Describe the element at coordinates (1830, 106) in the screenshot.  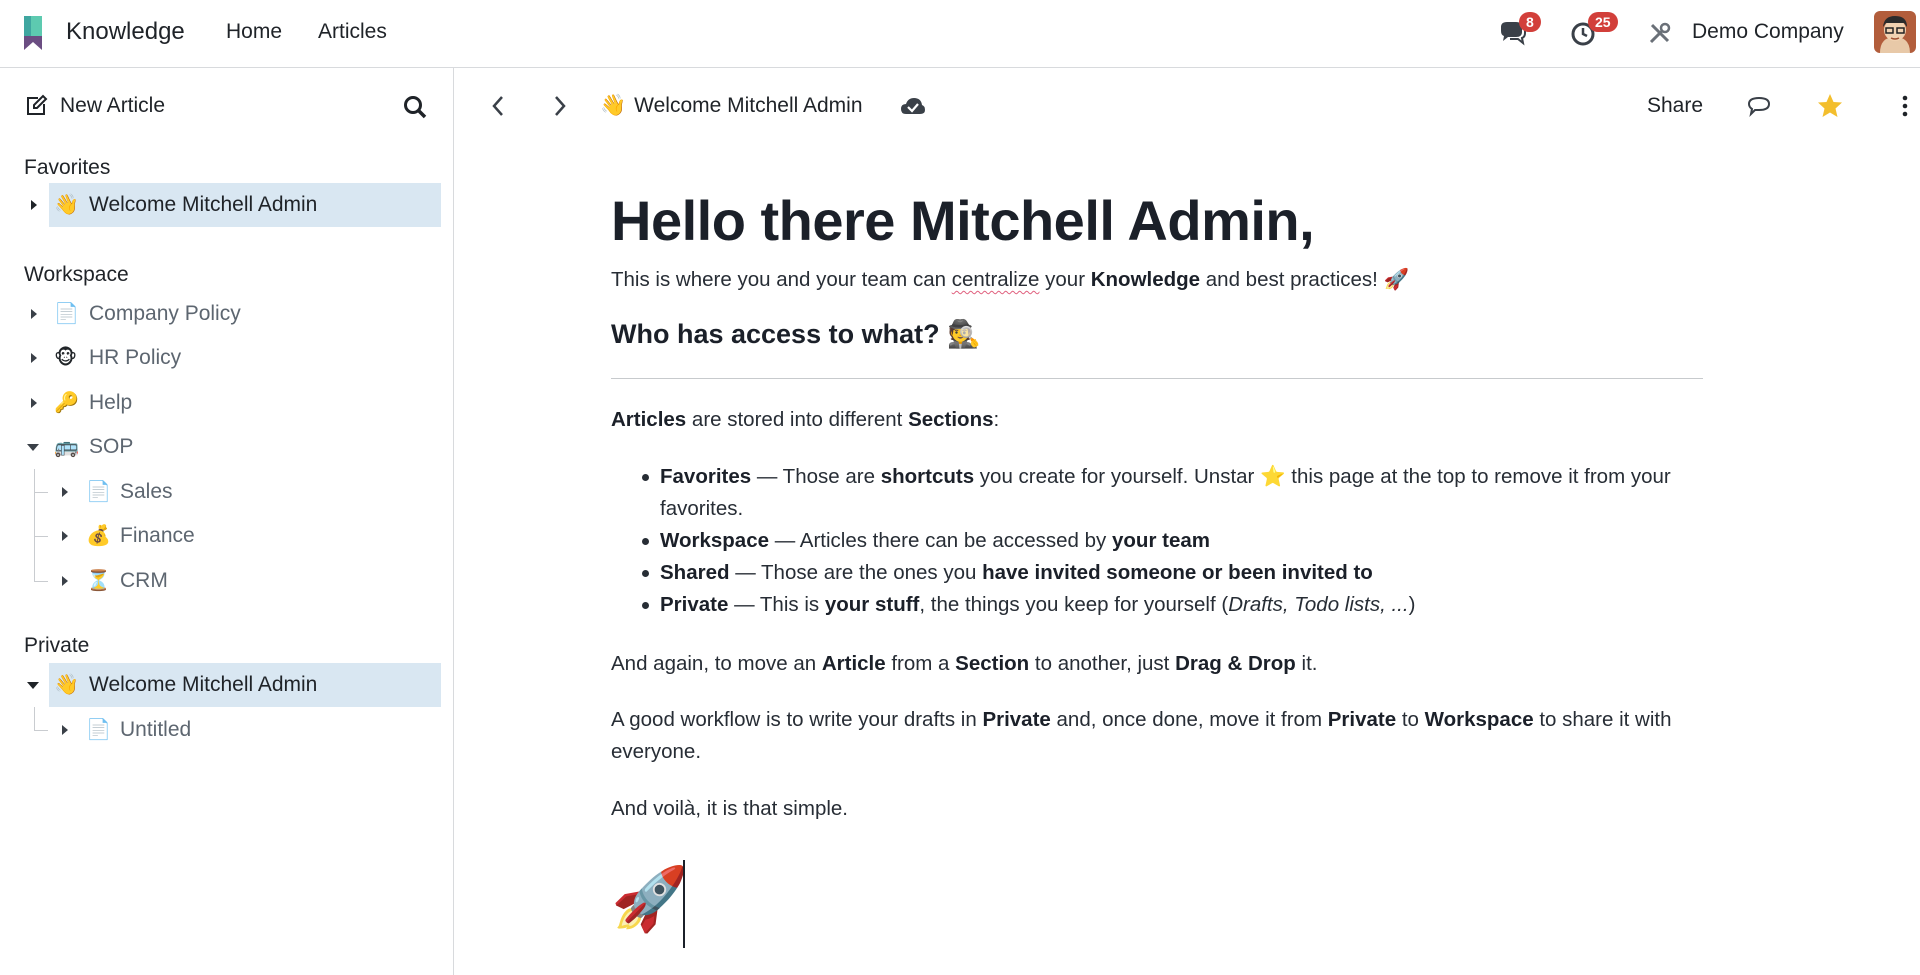
I see `favorite-star-icon` at that location.